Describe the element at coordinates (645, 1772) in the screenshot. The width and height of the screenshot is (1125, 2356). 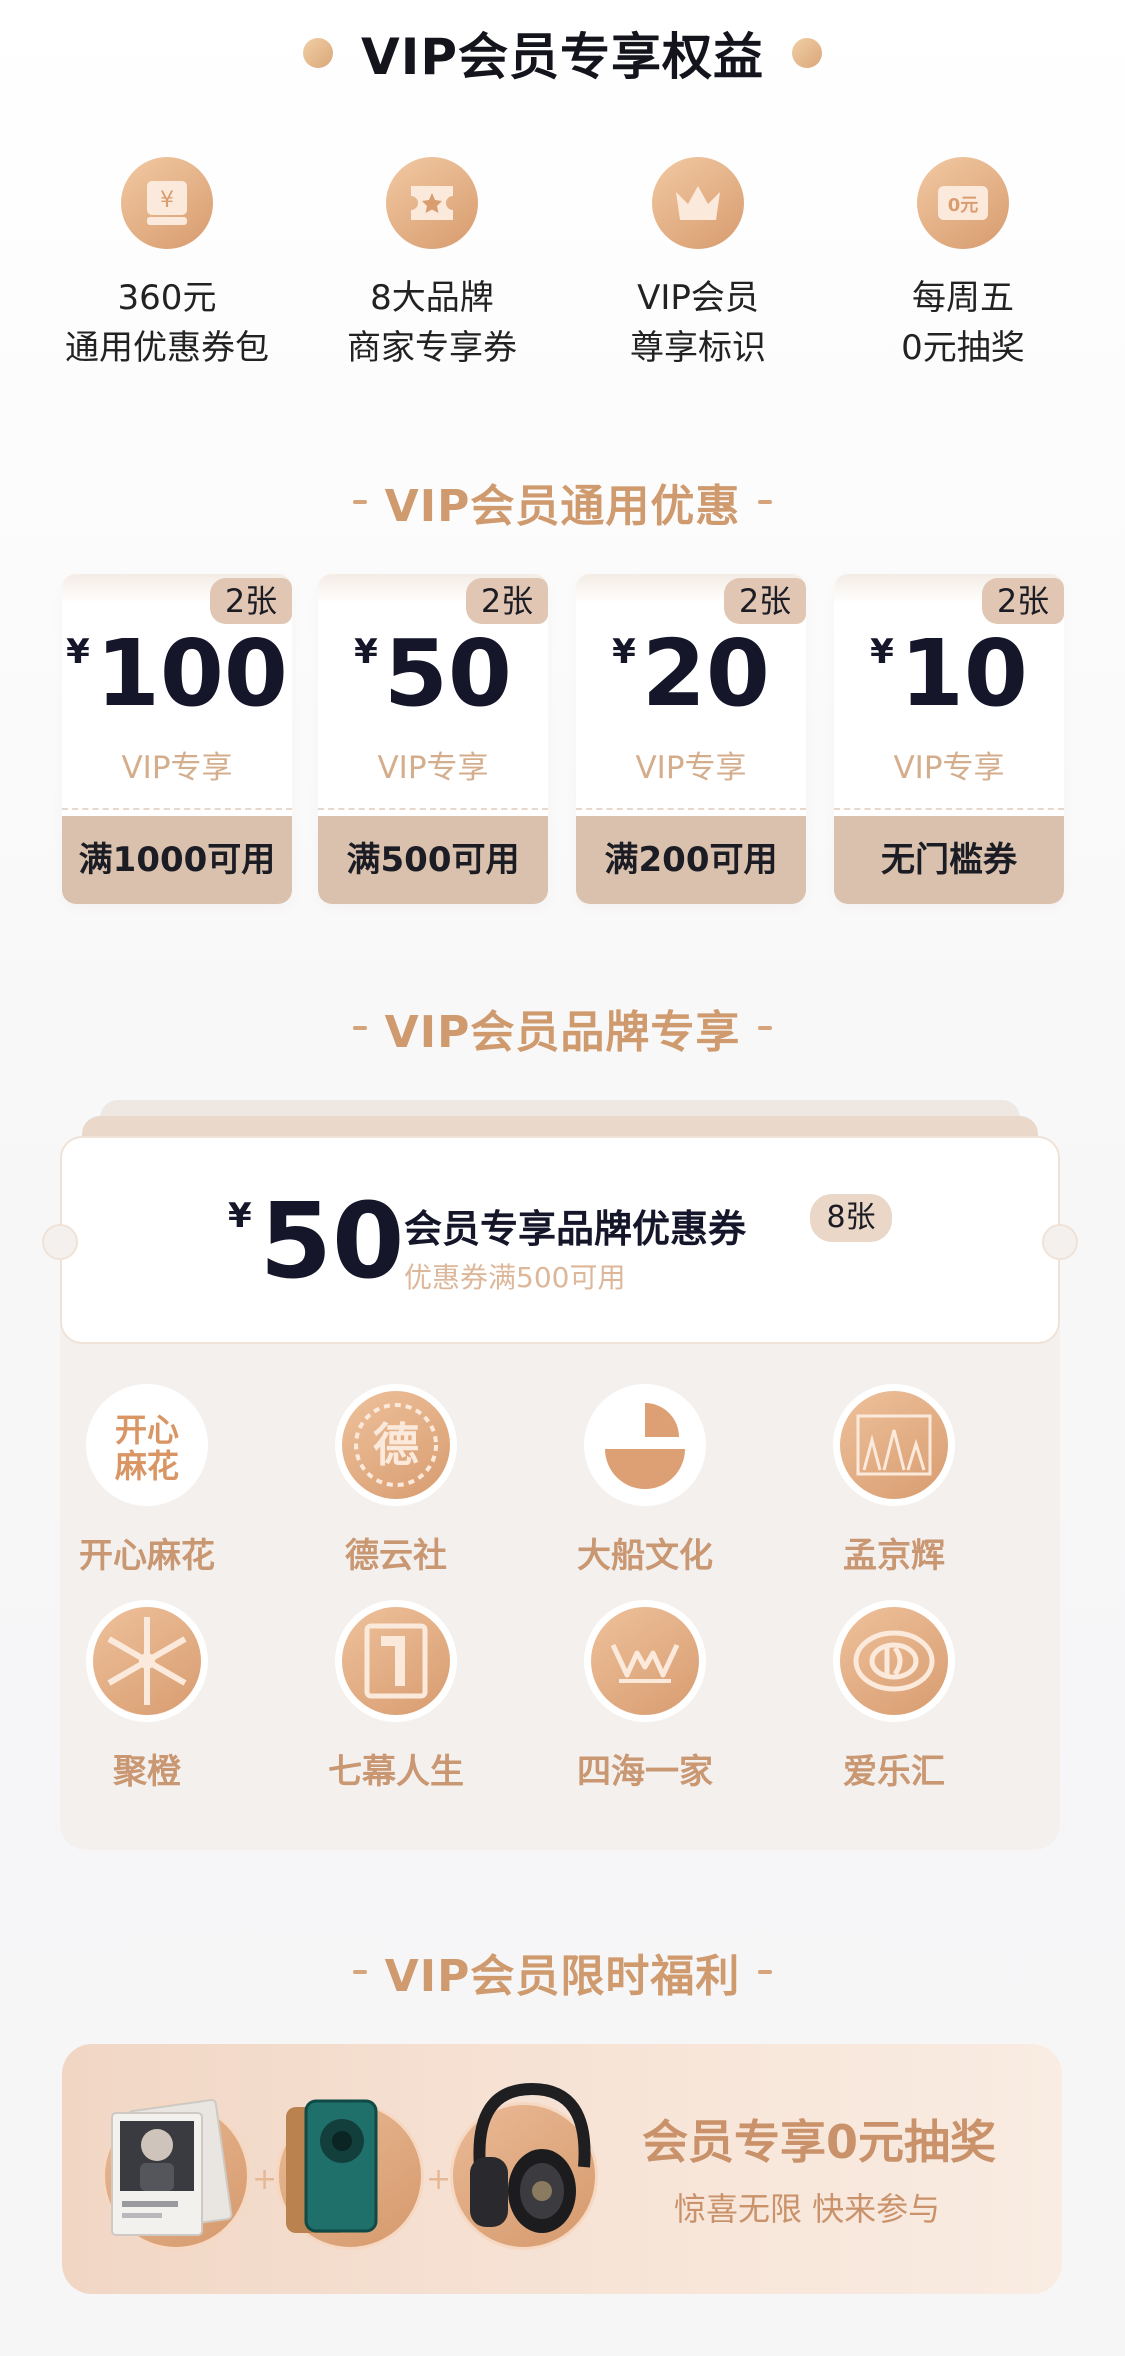
I see `brand-name: 四海一家` at that location.